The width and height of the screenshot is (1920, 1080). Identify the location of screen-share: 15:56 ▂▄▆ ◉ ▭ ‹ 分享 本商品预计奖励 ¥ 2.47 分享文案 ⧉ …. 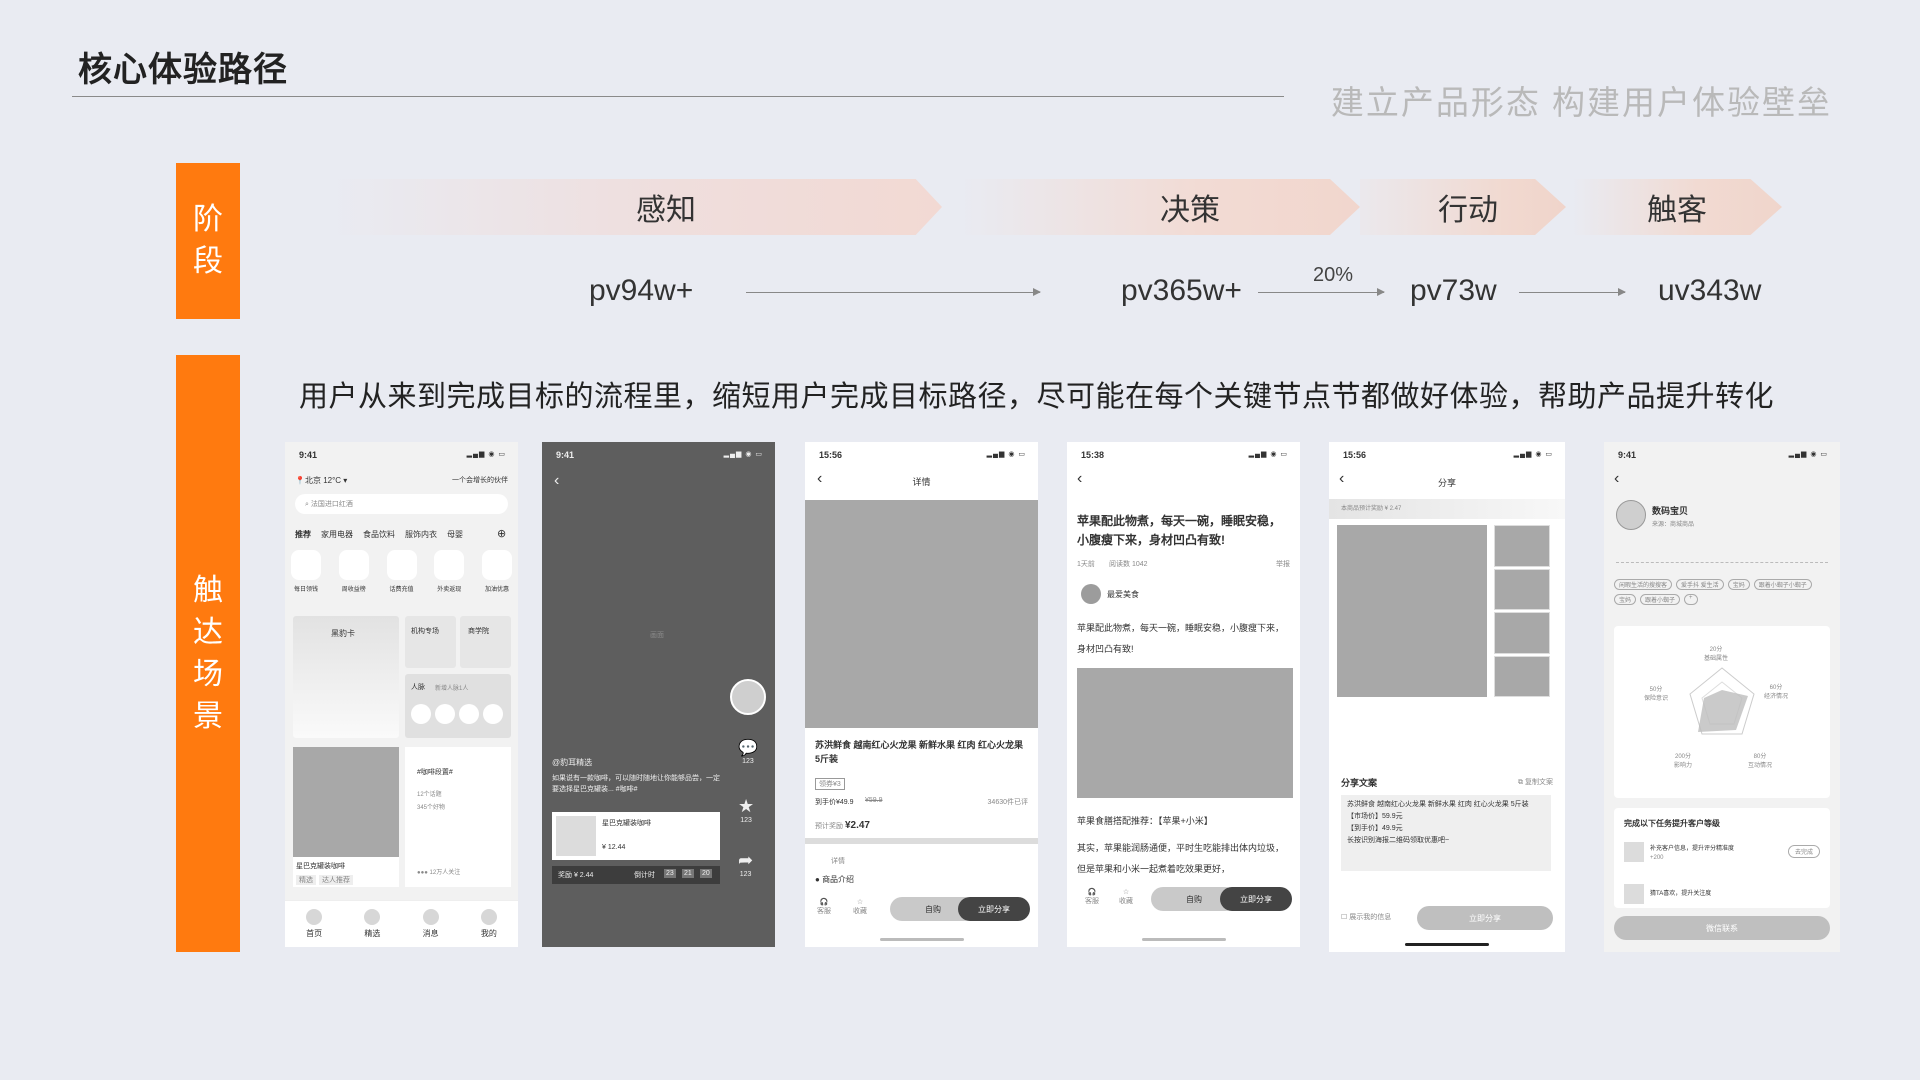
(1447, 697).